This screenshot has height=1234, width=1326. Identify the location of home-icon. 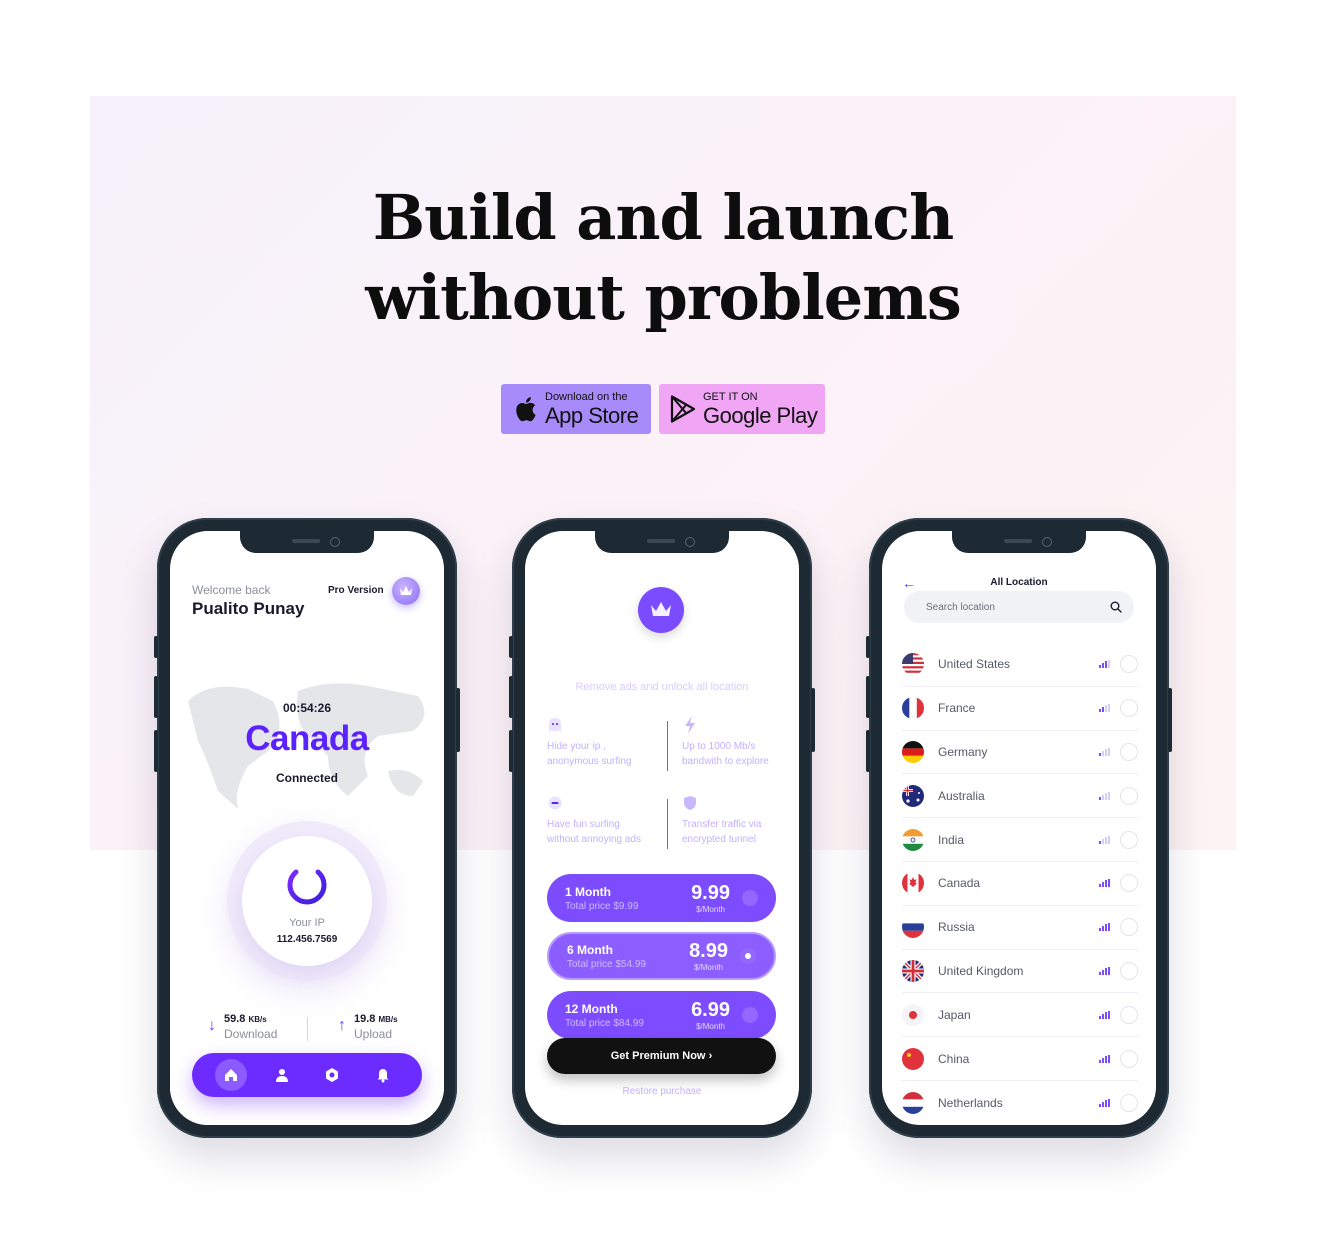
(231, 1075).